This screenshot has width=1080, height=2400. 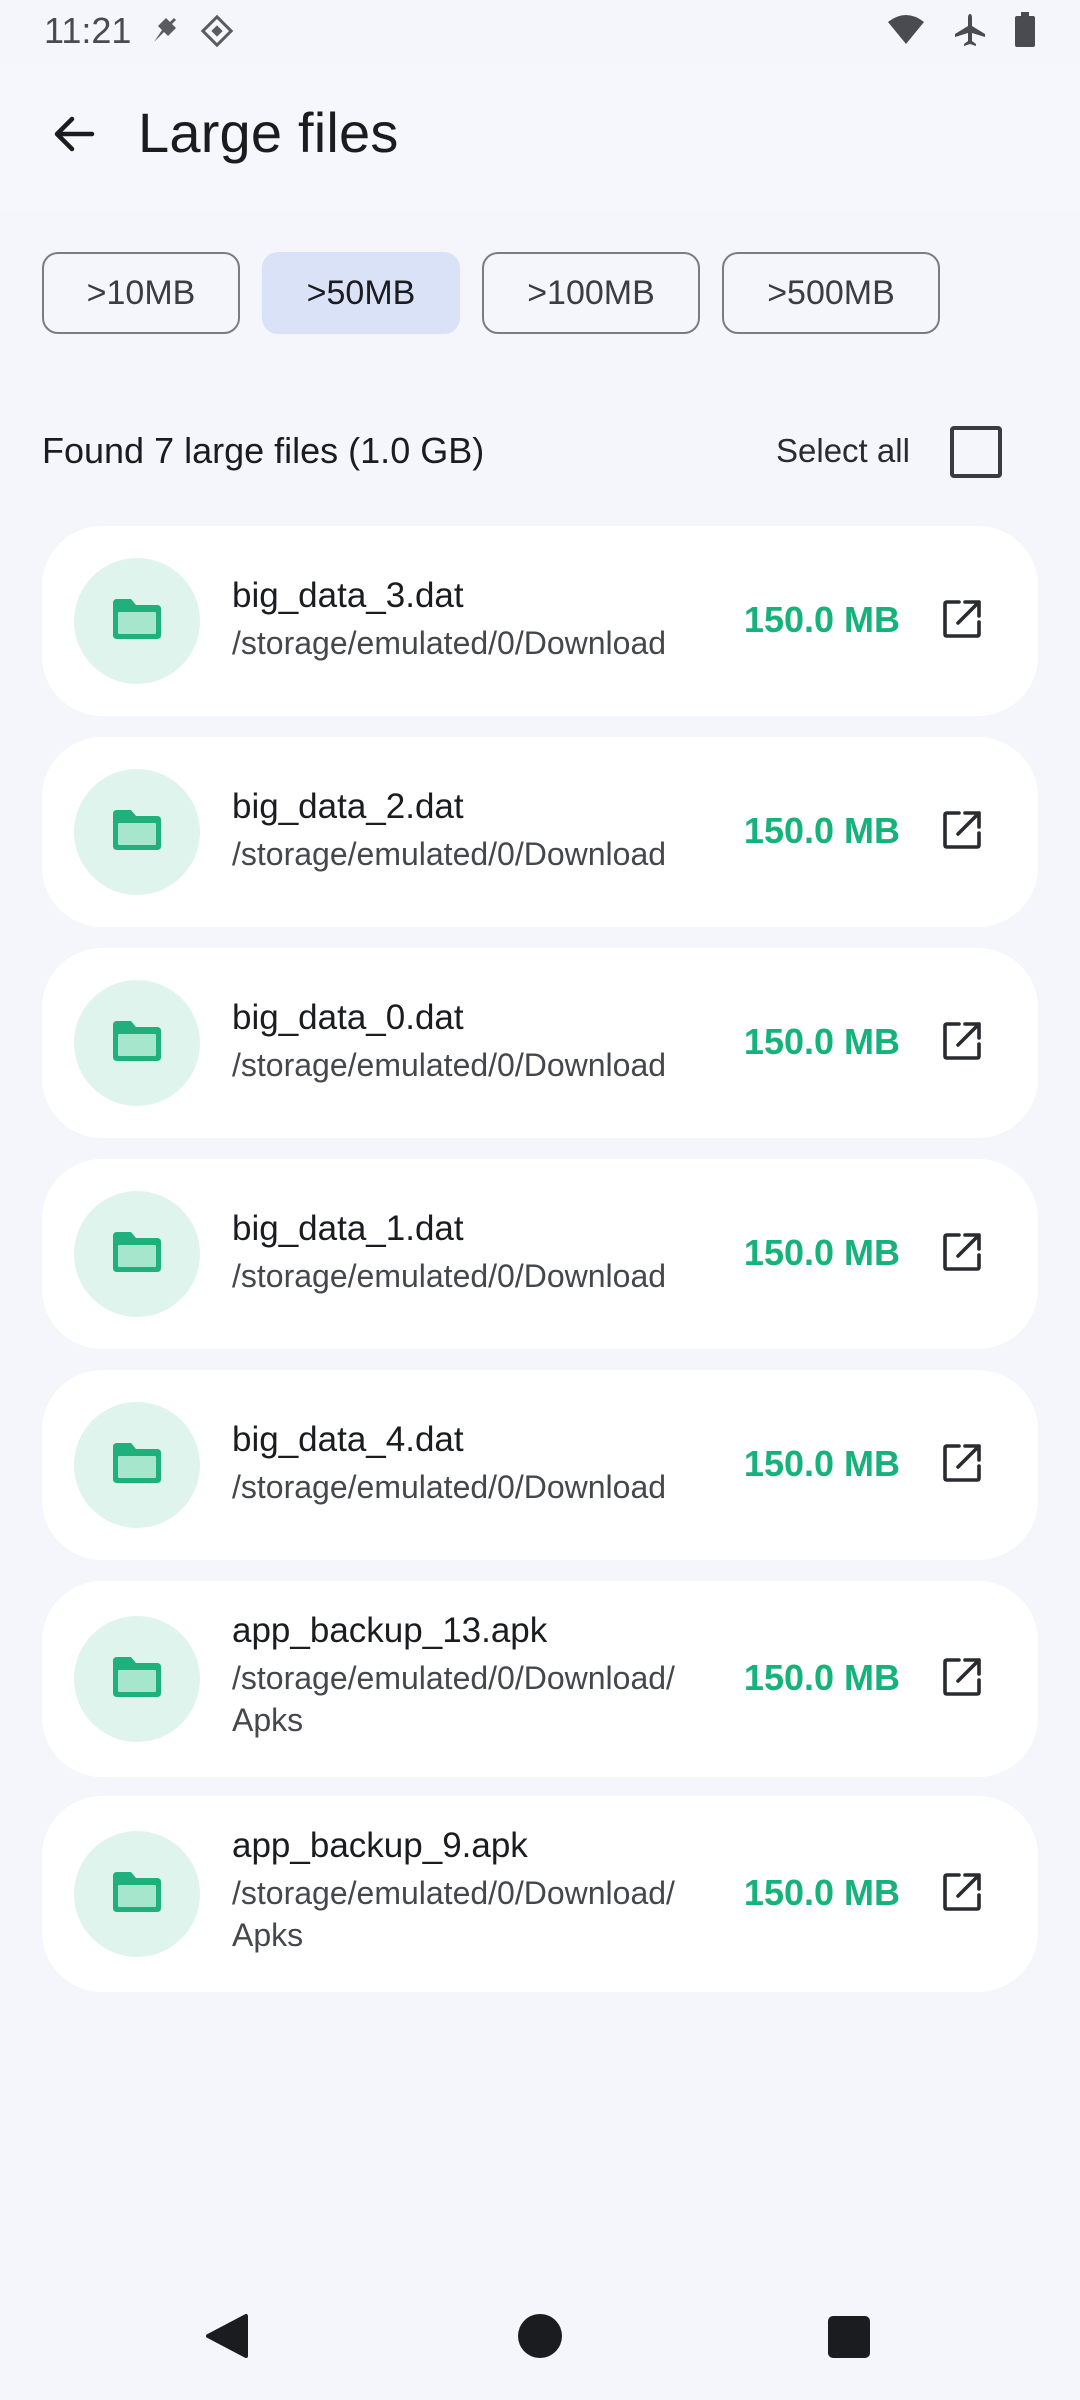 I want to click on arrow-back-icon, so click(x=74, y=136).